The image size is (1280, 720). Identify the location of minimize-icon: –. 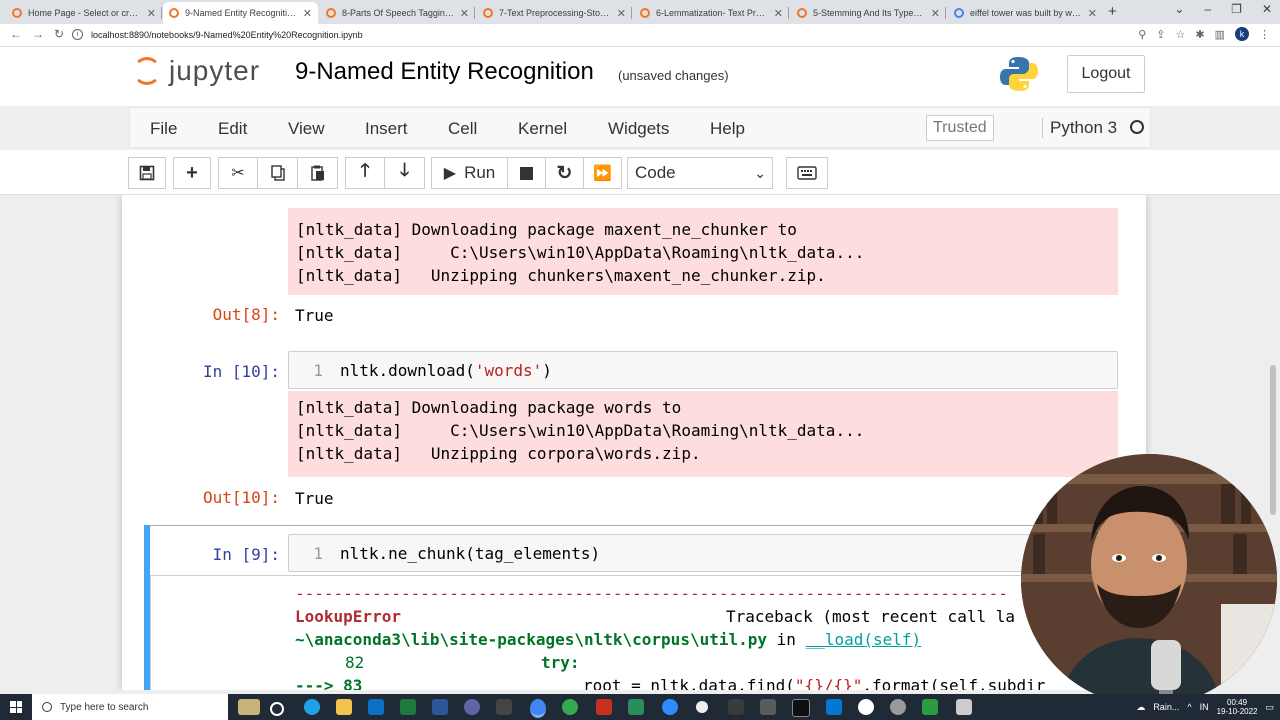
(1207, 9).